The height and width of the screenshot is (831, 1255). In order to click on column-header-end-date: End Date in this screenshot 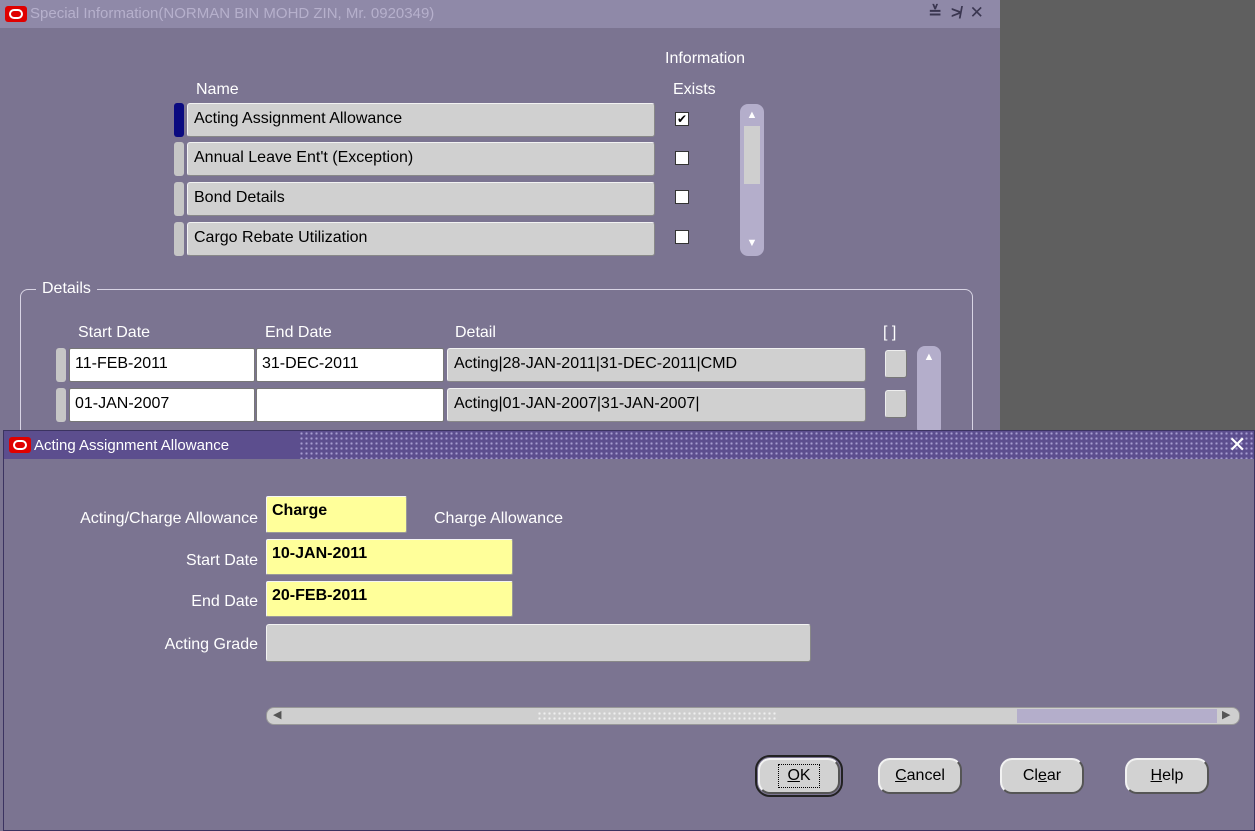, I will do `click(298, 332)`.